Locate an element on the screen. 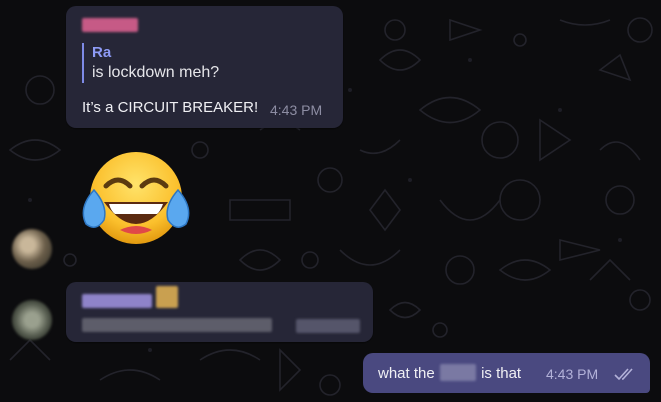  redacted-word is located at coordinates (457, 372).